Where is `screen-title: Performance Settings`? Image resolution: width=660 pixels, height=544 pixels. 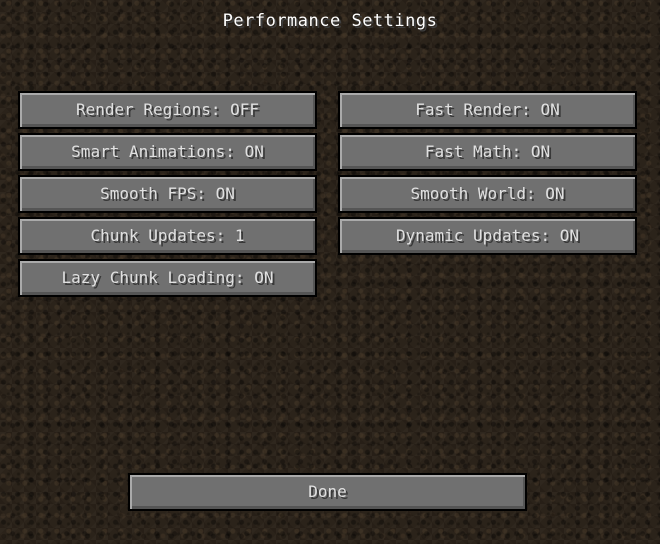 screen-title: Performance Settings is located at coordinates (330, 21).